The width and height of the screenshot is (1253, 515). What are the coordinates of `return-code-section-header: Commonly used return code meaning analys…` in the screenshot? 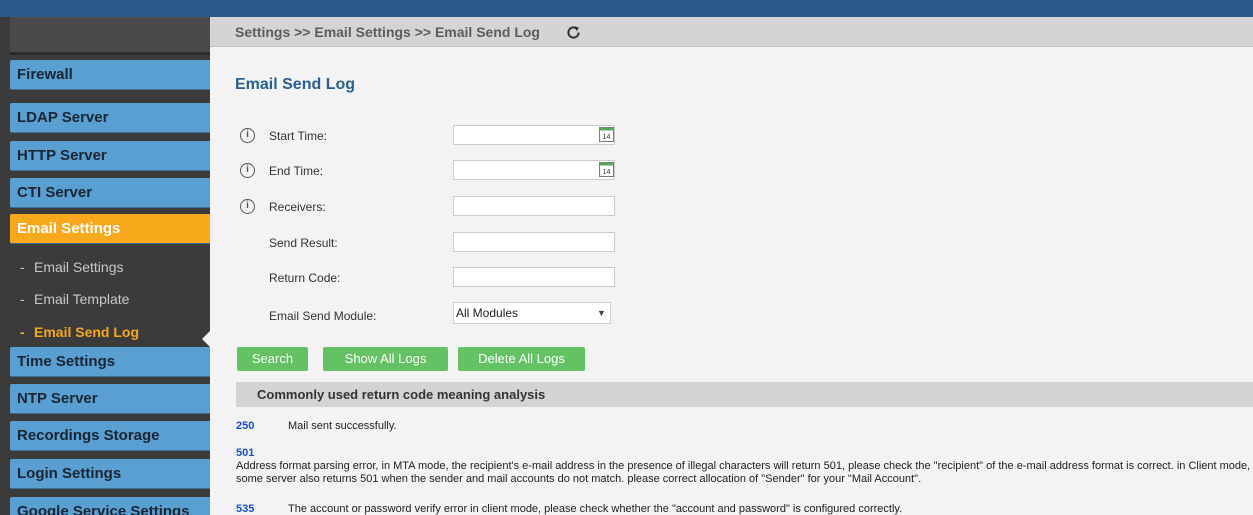 It's located at (744, 394).